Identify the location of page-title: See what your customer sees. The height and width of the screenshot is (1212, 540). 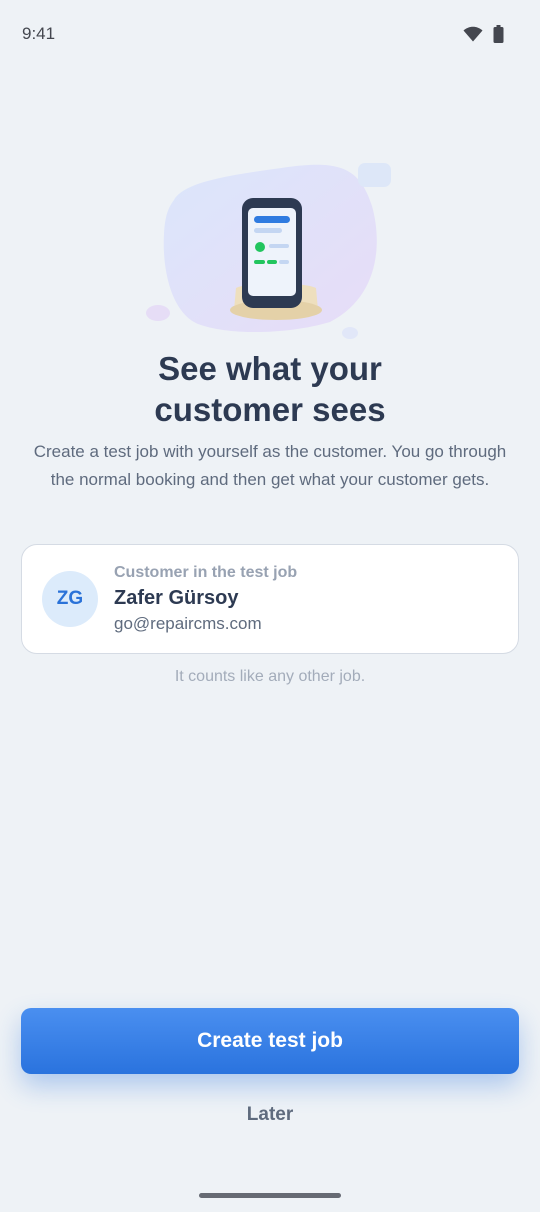
(270, 389).